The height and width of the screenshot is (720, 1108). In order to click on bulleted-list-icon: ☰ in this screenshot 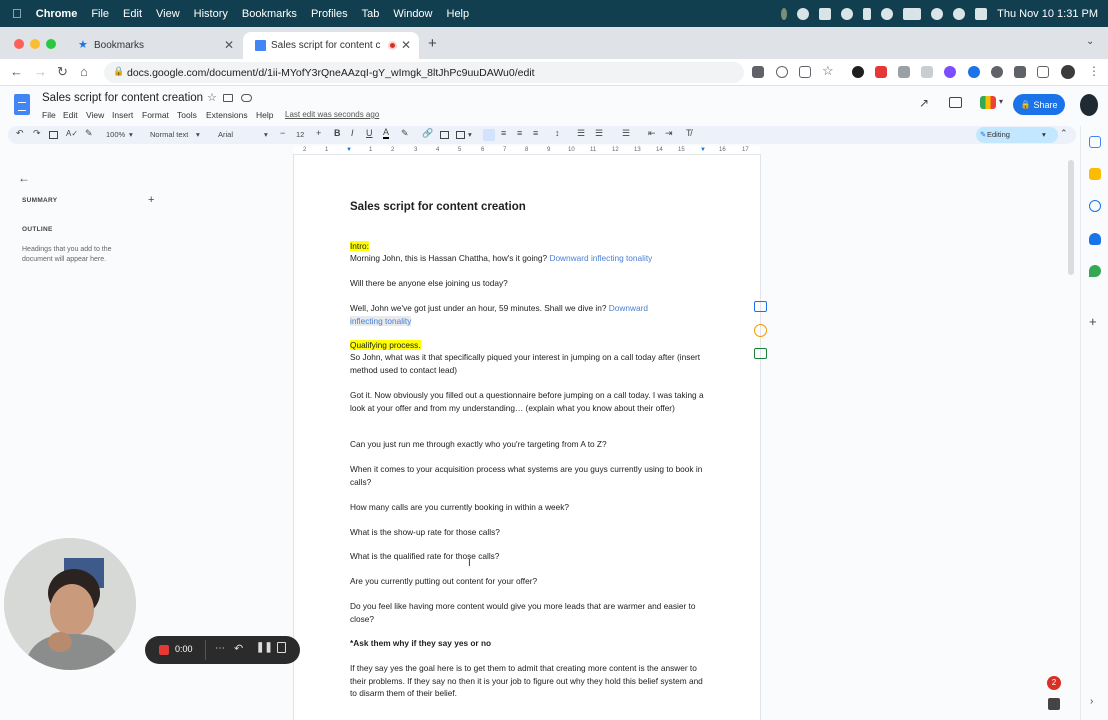, I will do `click(599, 133)`.